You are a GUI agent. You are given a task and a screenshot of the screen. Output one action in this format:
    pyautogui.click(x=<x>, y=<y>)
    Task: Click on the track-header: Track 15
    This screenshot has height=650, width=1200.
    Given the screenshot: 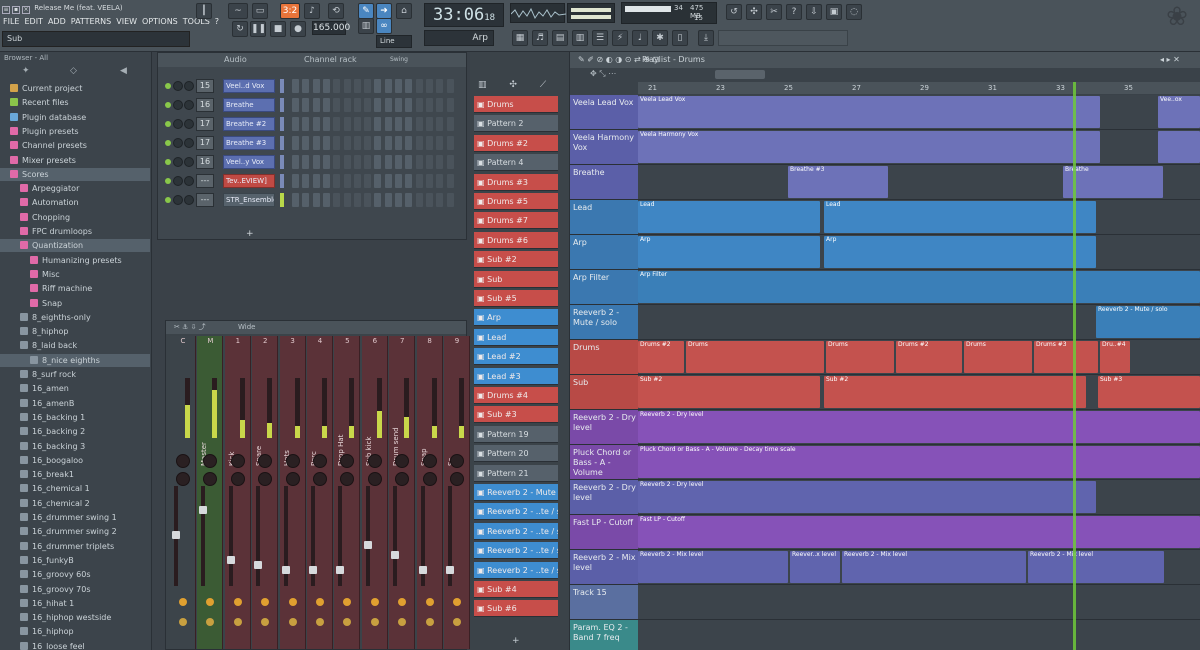 What is the action you would take?
    pyautogui.click(x=604, y=602)
    